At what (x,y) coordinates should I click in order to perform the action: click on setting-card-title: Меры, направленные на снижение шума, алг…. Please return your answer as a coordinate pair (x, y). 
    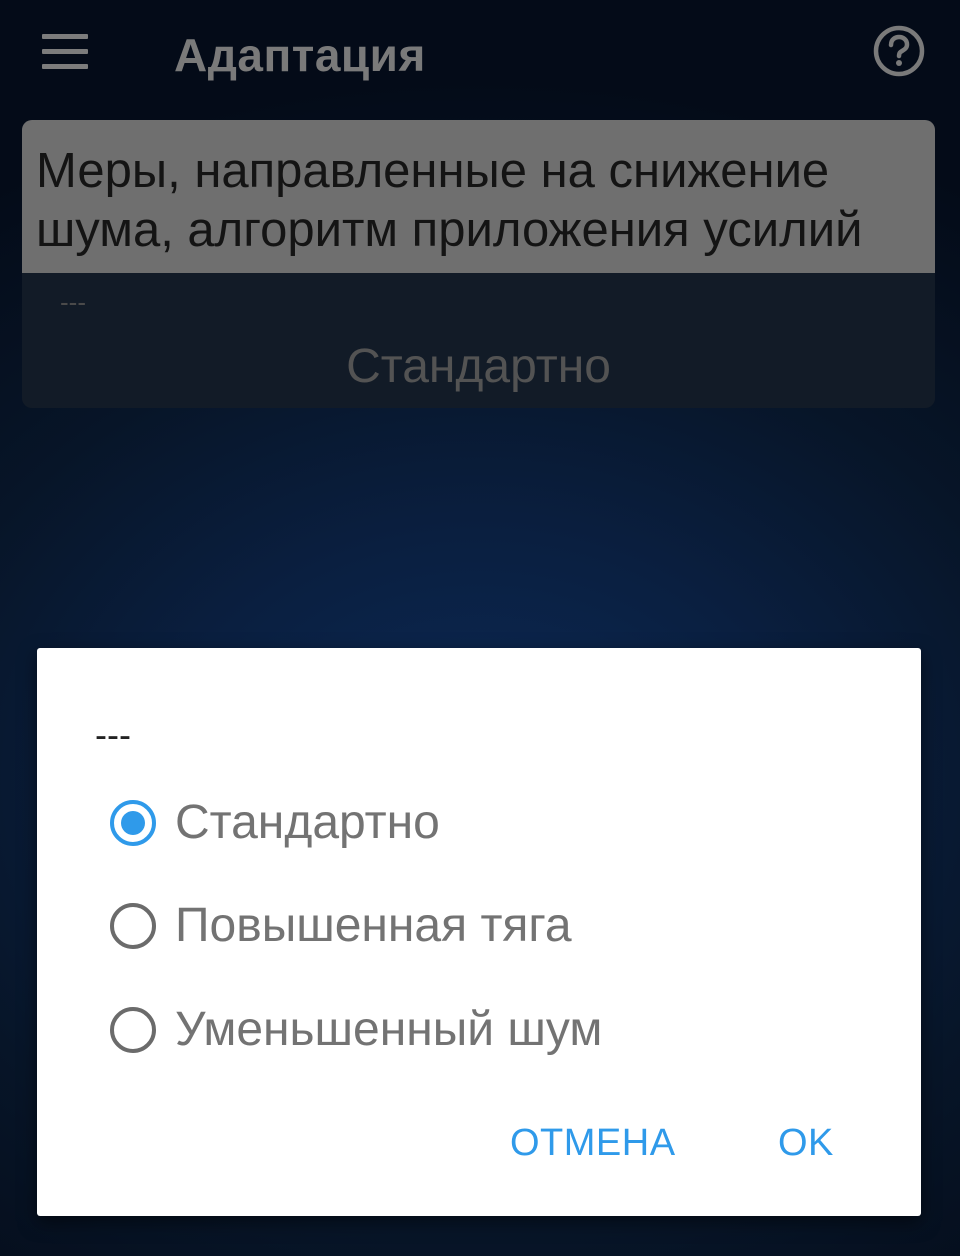
    Looking at the image, I should click on (449, 200).